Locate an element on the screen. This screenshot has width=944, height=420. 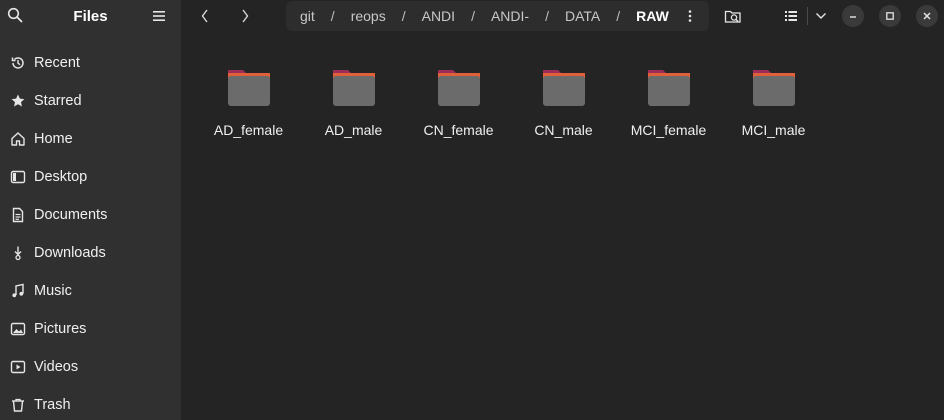
list-view-icon is located at coordinates (791, 16).